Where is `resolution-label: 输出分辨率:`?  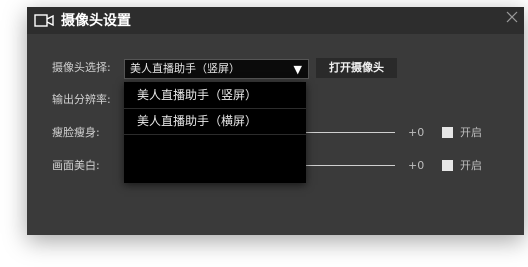
resolution-label: 输出分辨率: is located at coordinates (81, 99).